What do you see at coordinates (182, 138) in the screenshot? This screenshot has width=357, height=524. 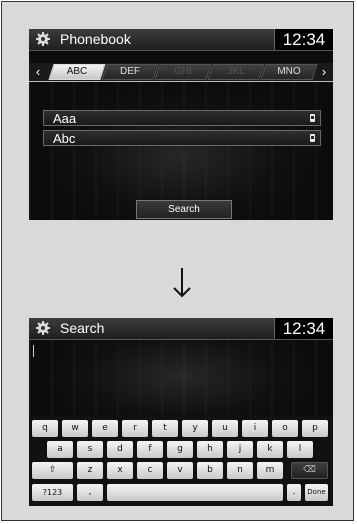 I see `list-item: Abc` at bounding box center [182, 138].